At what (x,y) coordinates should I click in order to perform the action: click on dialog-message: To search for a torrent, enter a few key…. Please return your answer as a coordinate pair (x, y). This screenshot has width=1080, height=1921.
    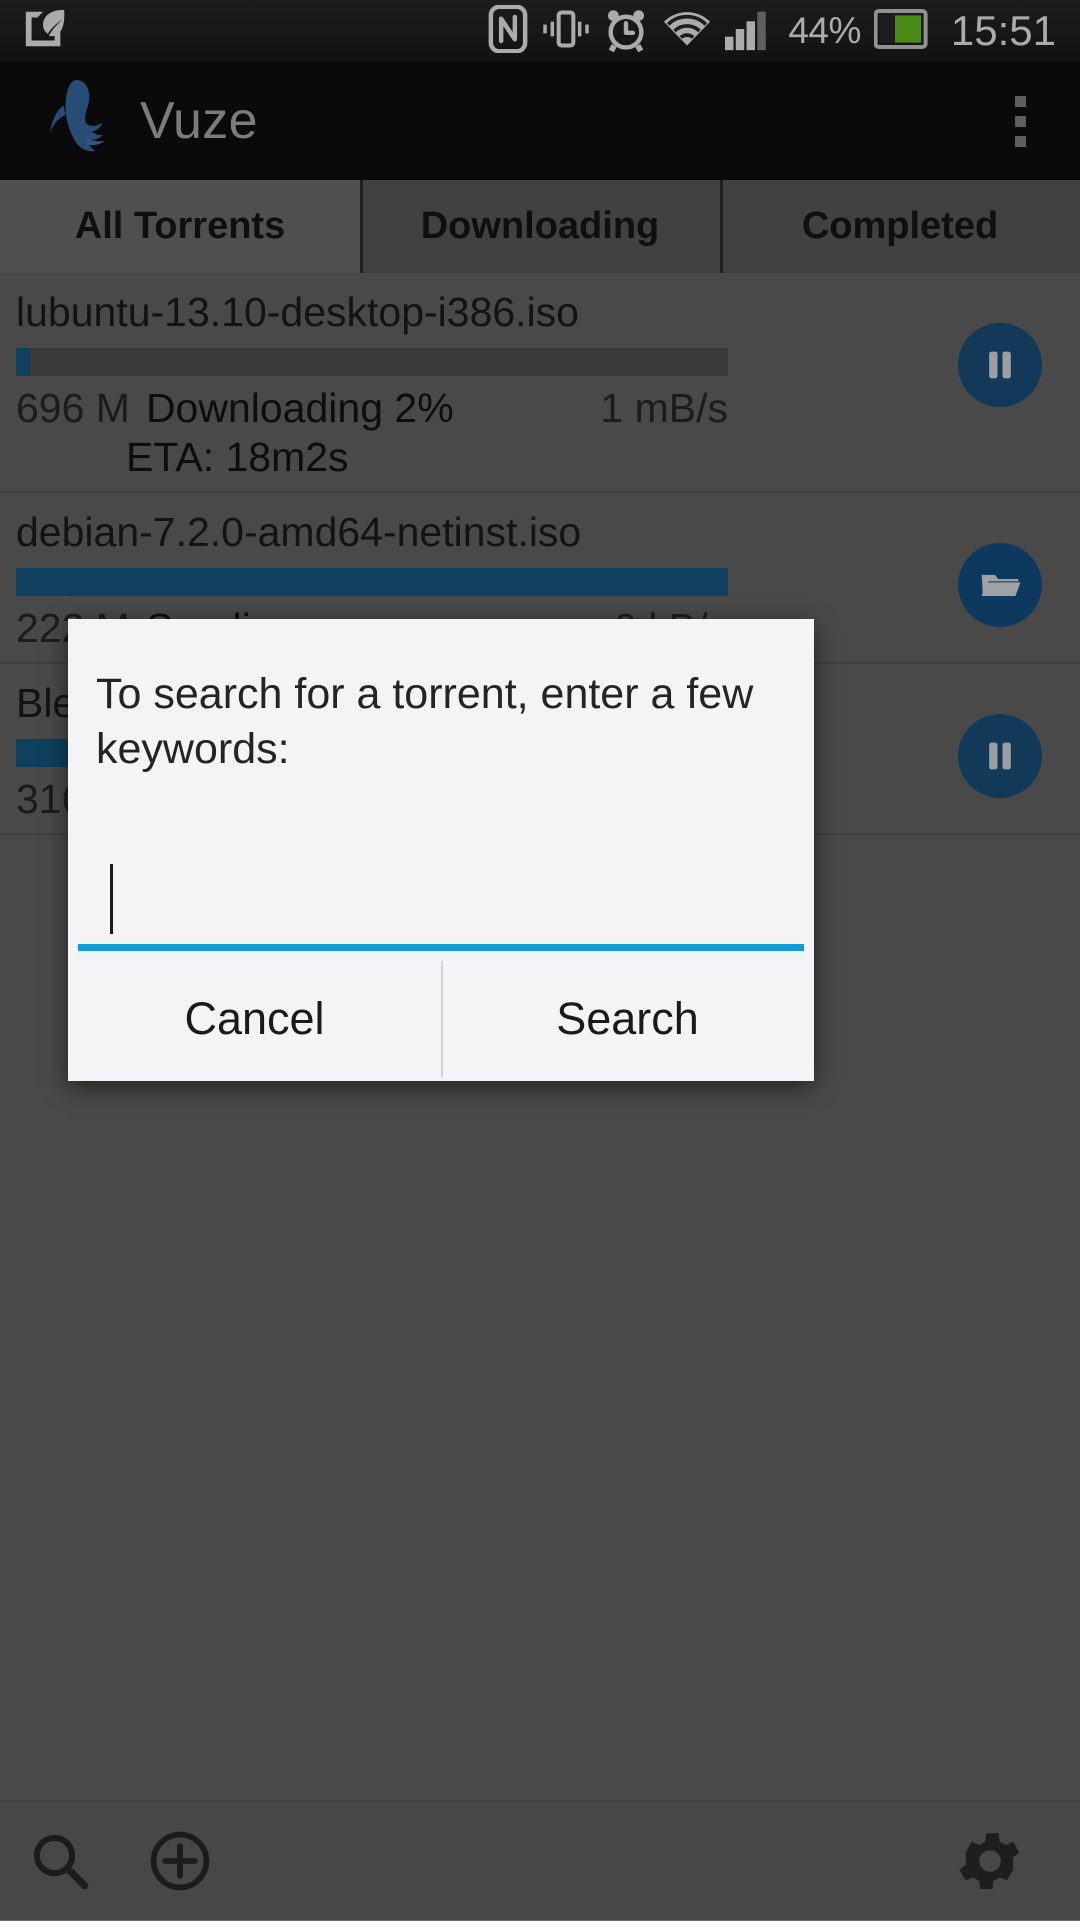
    Looking at the image, I should click on (425, 722).